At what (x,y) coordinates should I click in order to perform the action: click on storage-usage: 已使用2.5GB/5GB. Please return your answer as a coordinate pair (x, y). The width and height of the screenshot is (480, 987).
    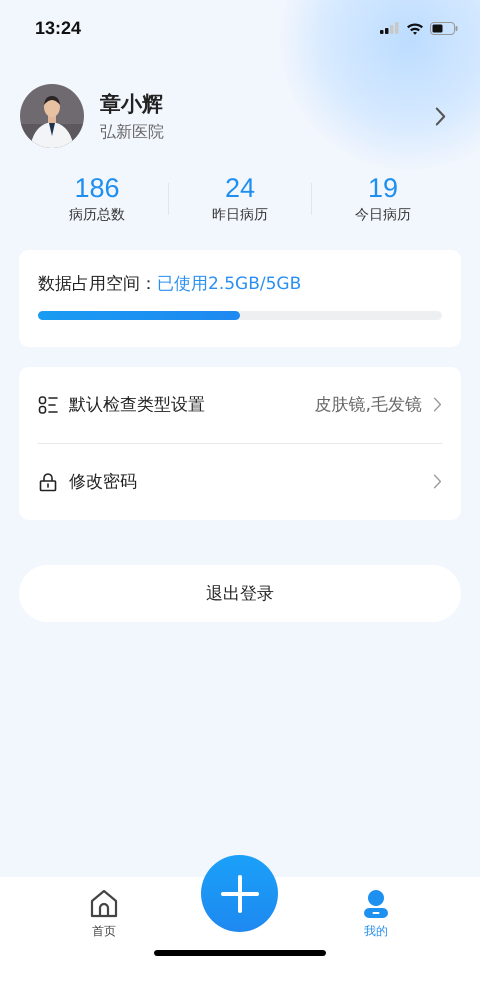
    Looking at the image, I should click on (229, 283).